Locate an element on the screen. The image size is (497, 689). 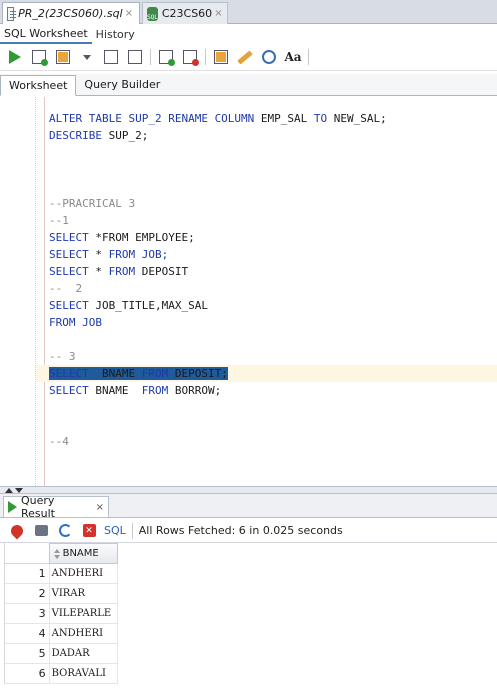
tab-worksheet: Worksheet is located at coordinates (38, 85).